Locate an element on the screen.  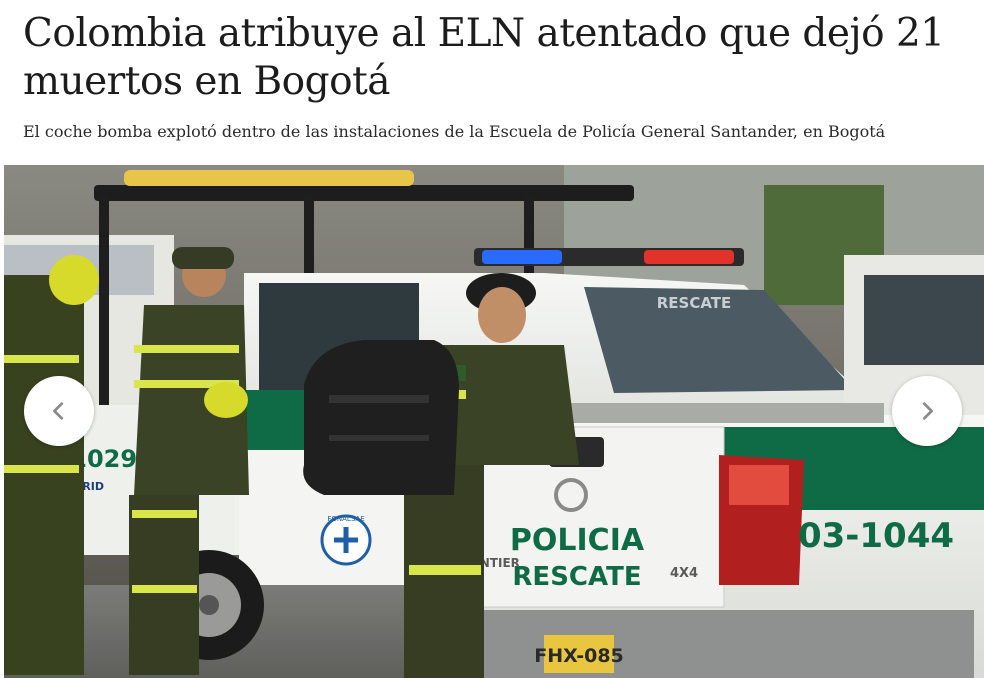
chevron-left-icon is located at coordinates (58, 411).